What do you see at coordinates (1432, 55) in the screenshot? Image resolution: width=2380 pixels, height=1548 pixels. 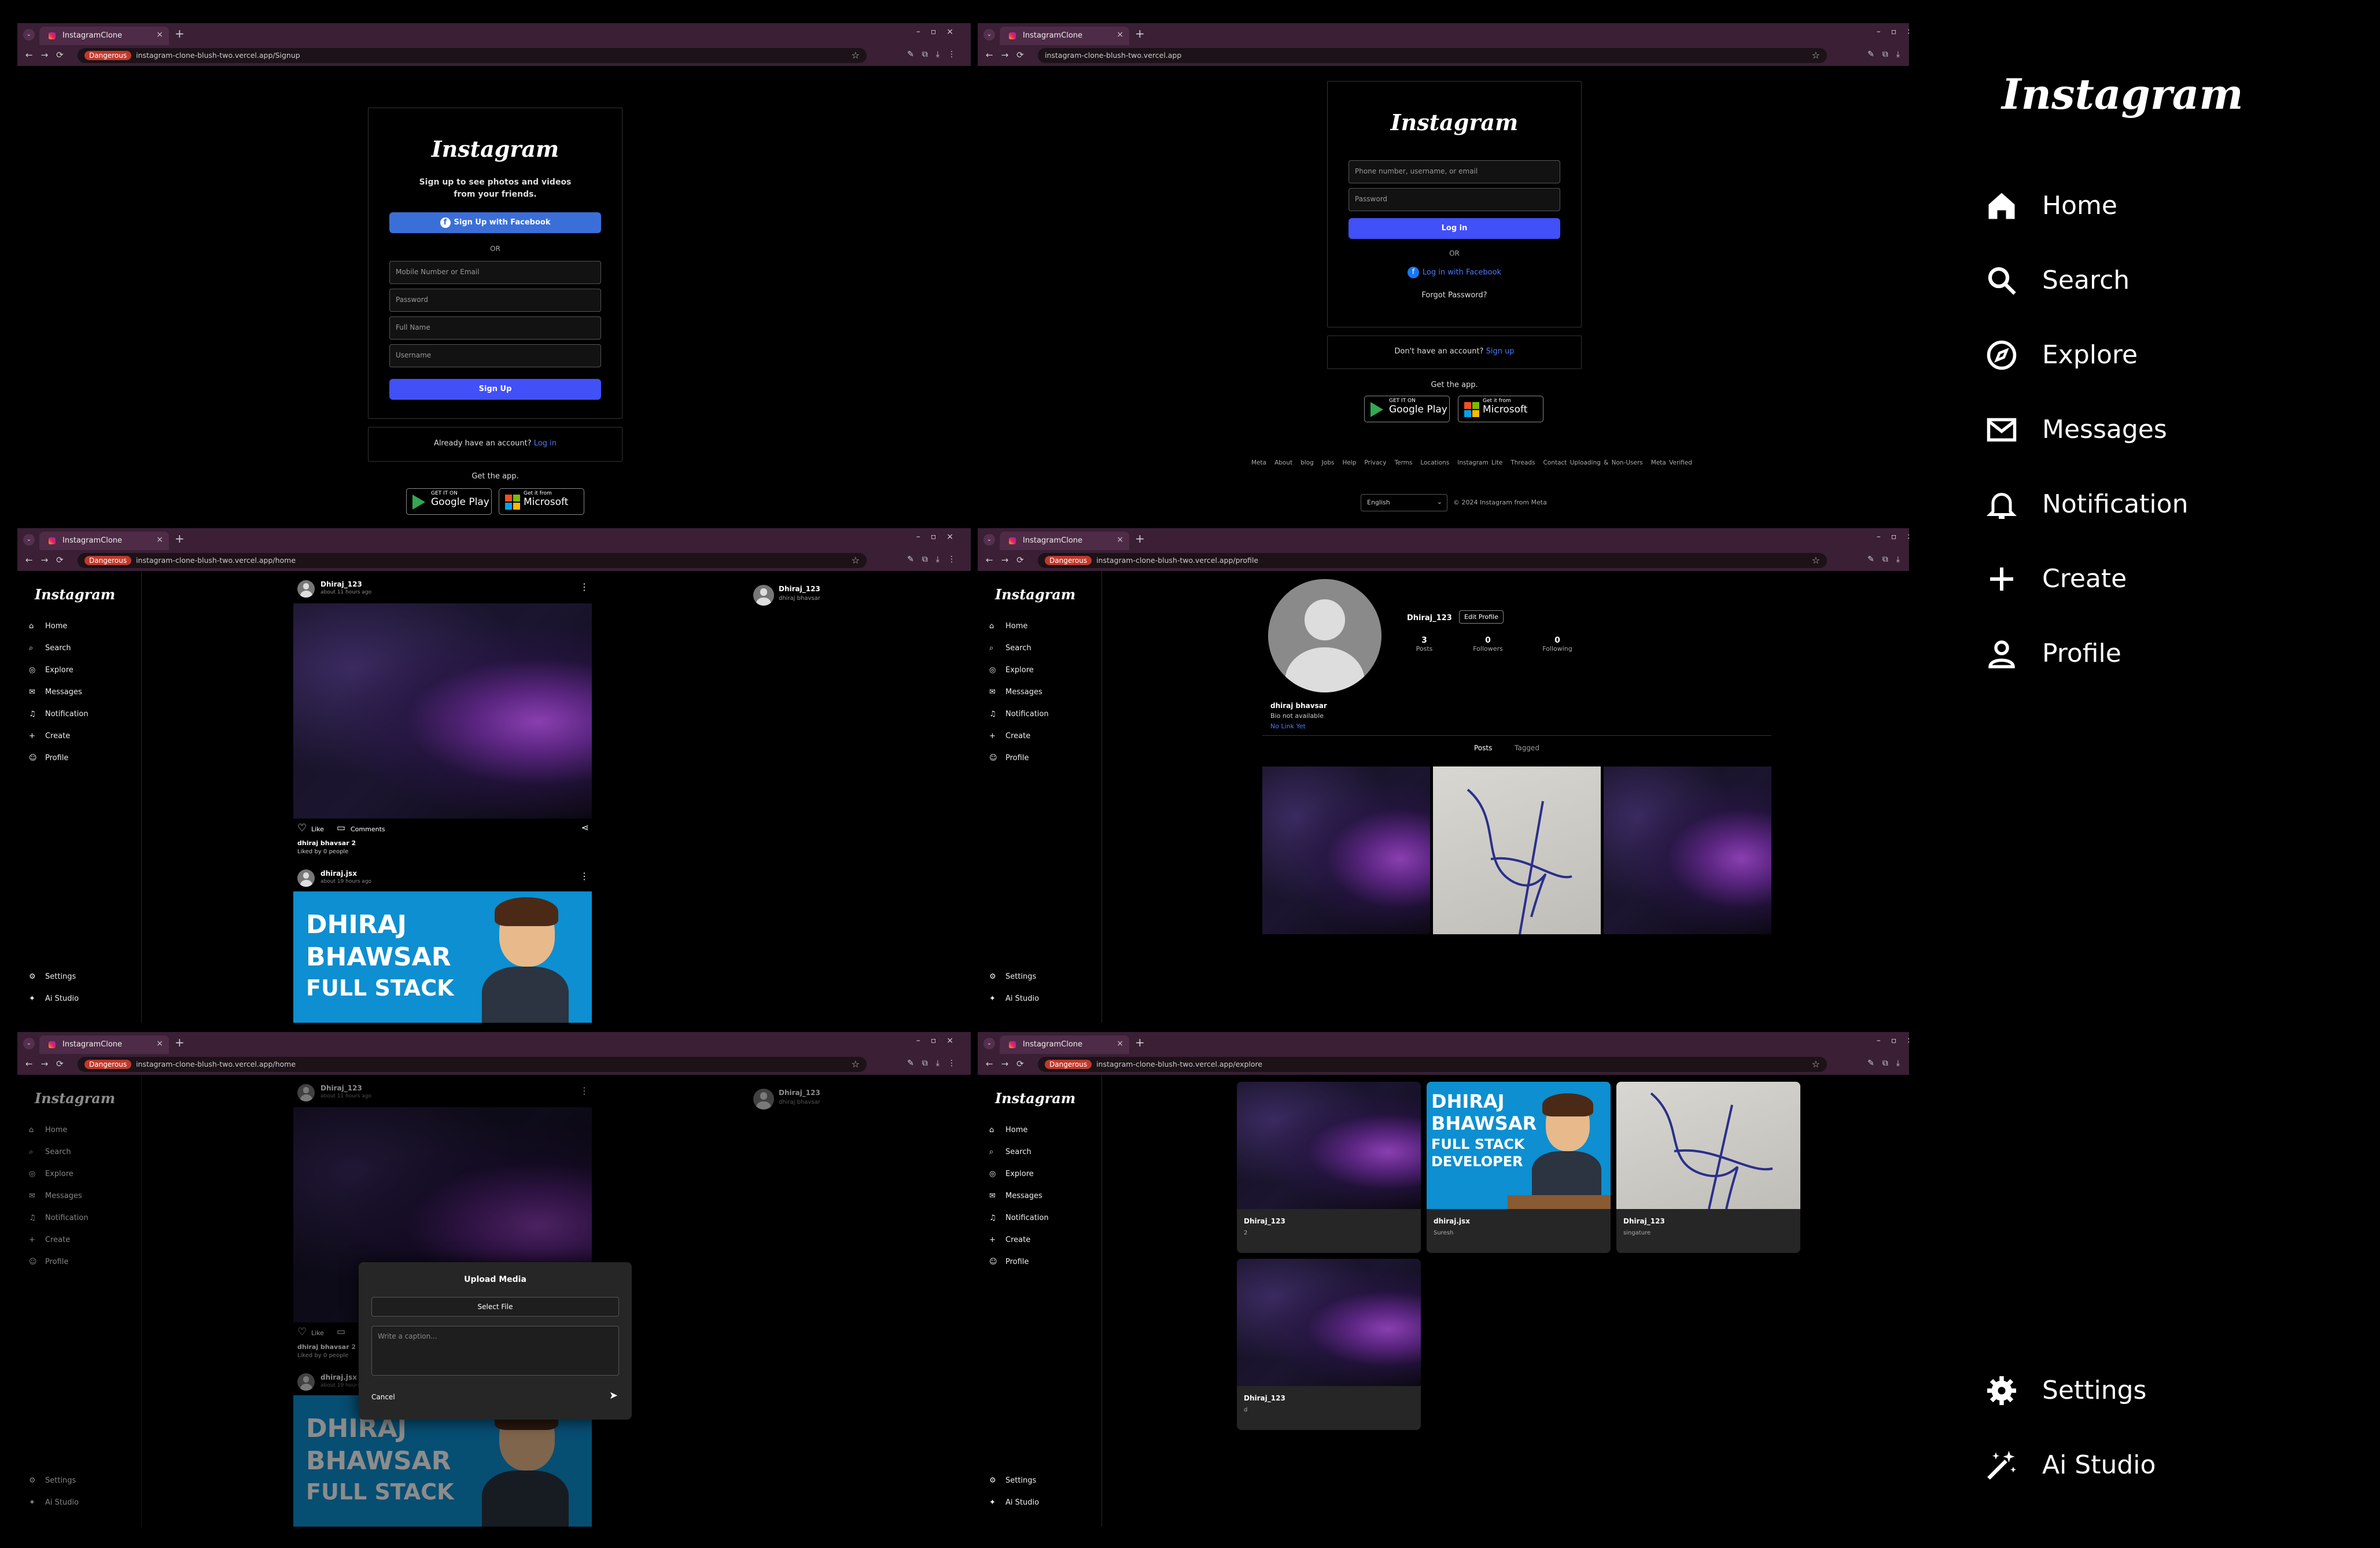 I see `address-bar: instagram-clone-blush-two.vercel.app ☆` at bounding box center [1432, 55].